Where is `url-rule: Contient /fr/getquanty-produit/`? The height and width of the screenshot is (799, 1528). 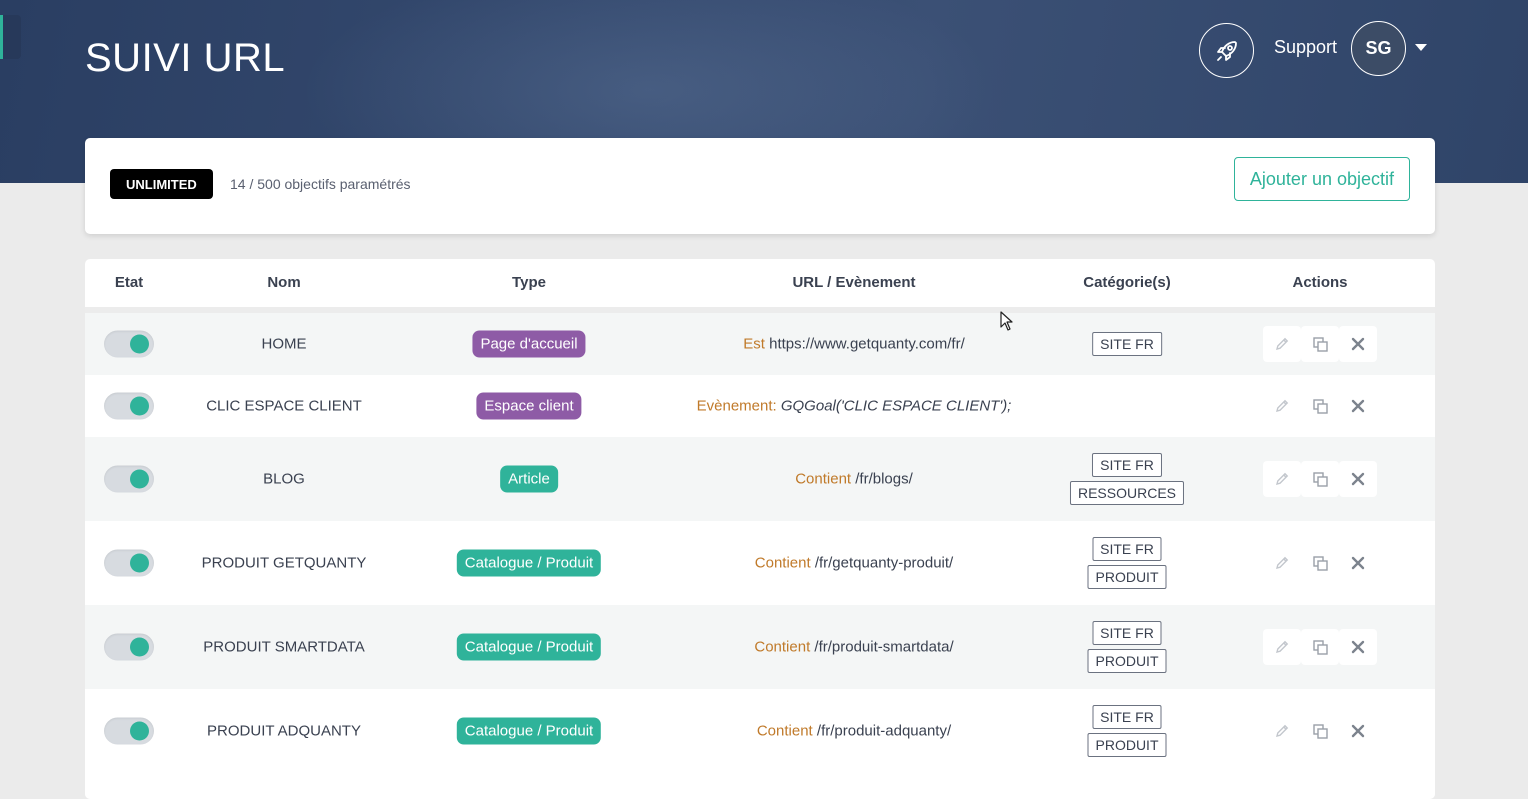 url-rule: Contient /fr/getquanty-produit/ is located at coordinates (854, 563).